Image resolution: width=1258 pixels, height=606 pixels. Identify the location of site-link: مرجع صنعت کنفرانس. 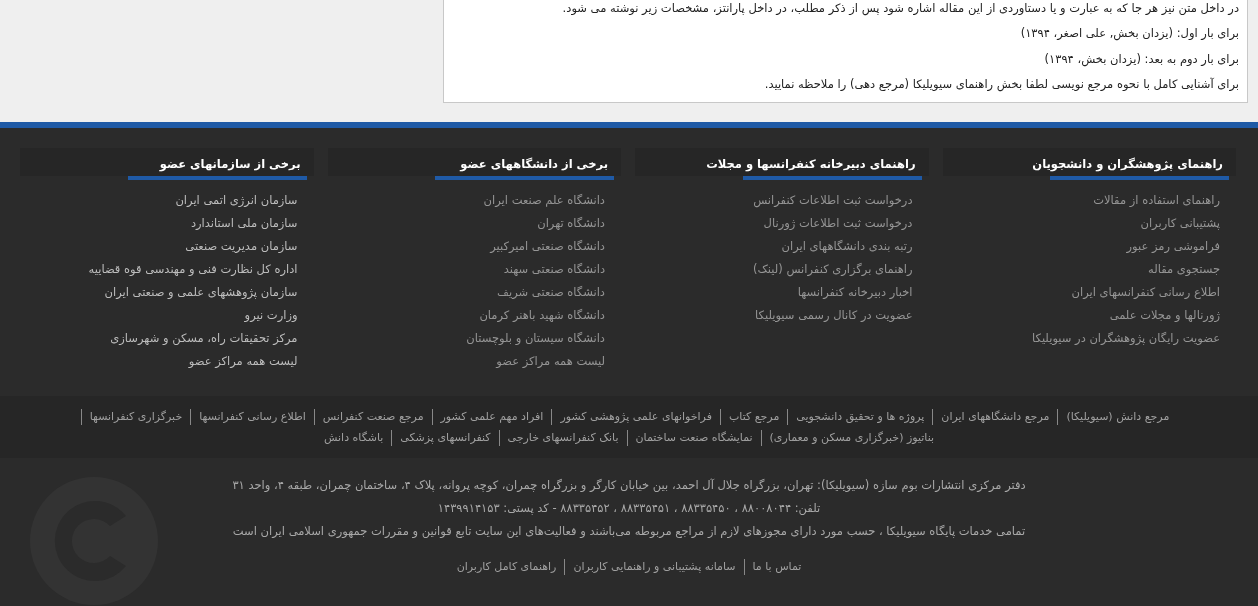
(372, 416).